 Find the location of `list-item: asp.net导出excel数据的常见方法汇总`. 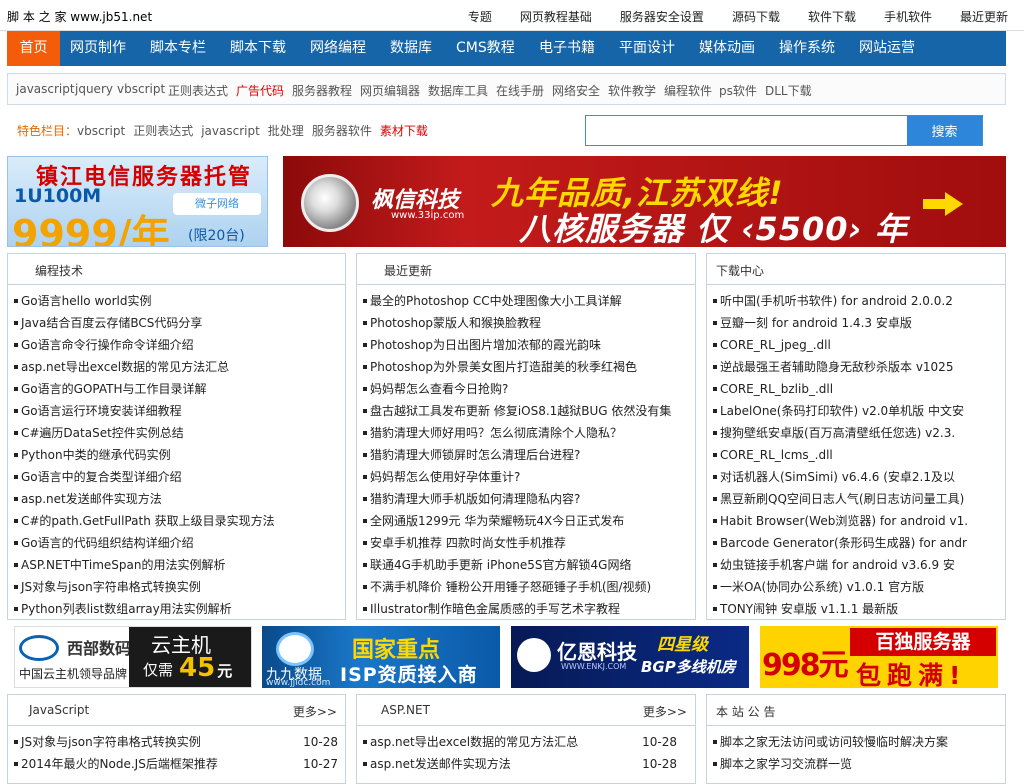

list-item: asp.net导出excel数据的常见方法汇总 is located at coordinates (180, 367).